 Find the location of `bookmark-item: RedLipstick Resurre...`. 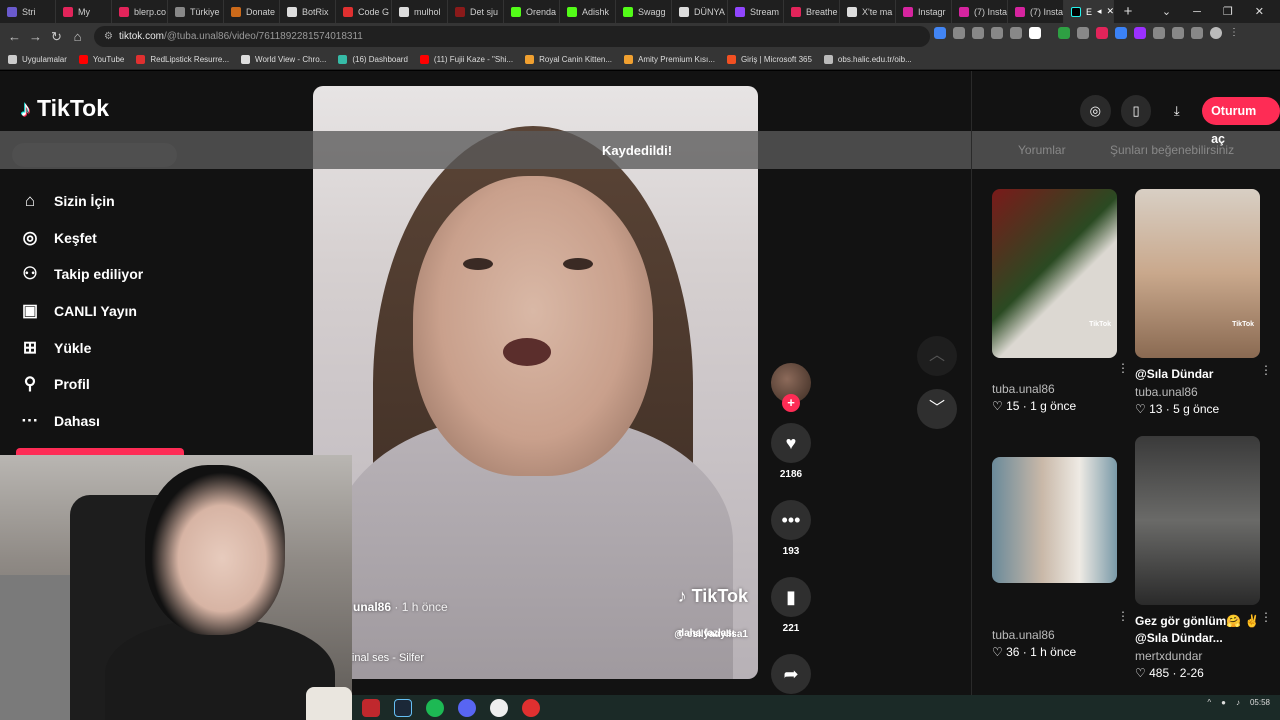

bookmark-item: RedLipstick Resurre... is located at coordinates (182, 59).